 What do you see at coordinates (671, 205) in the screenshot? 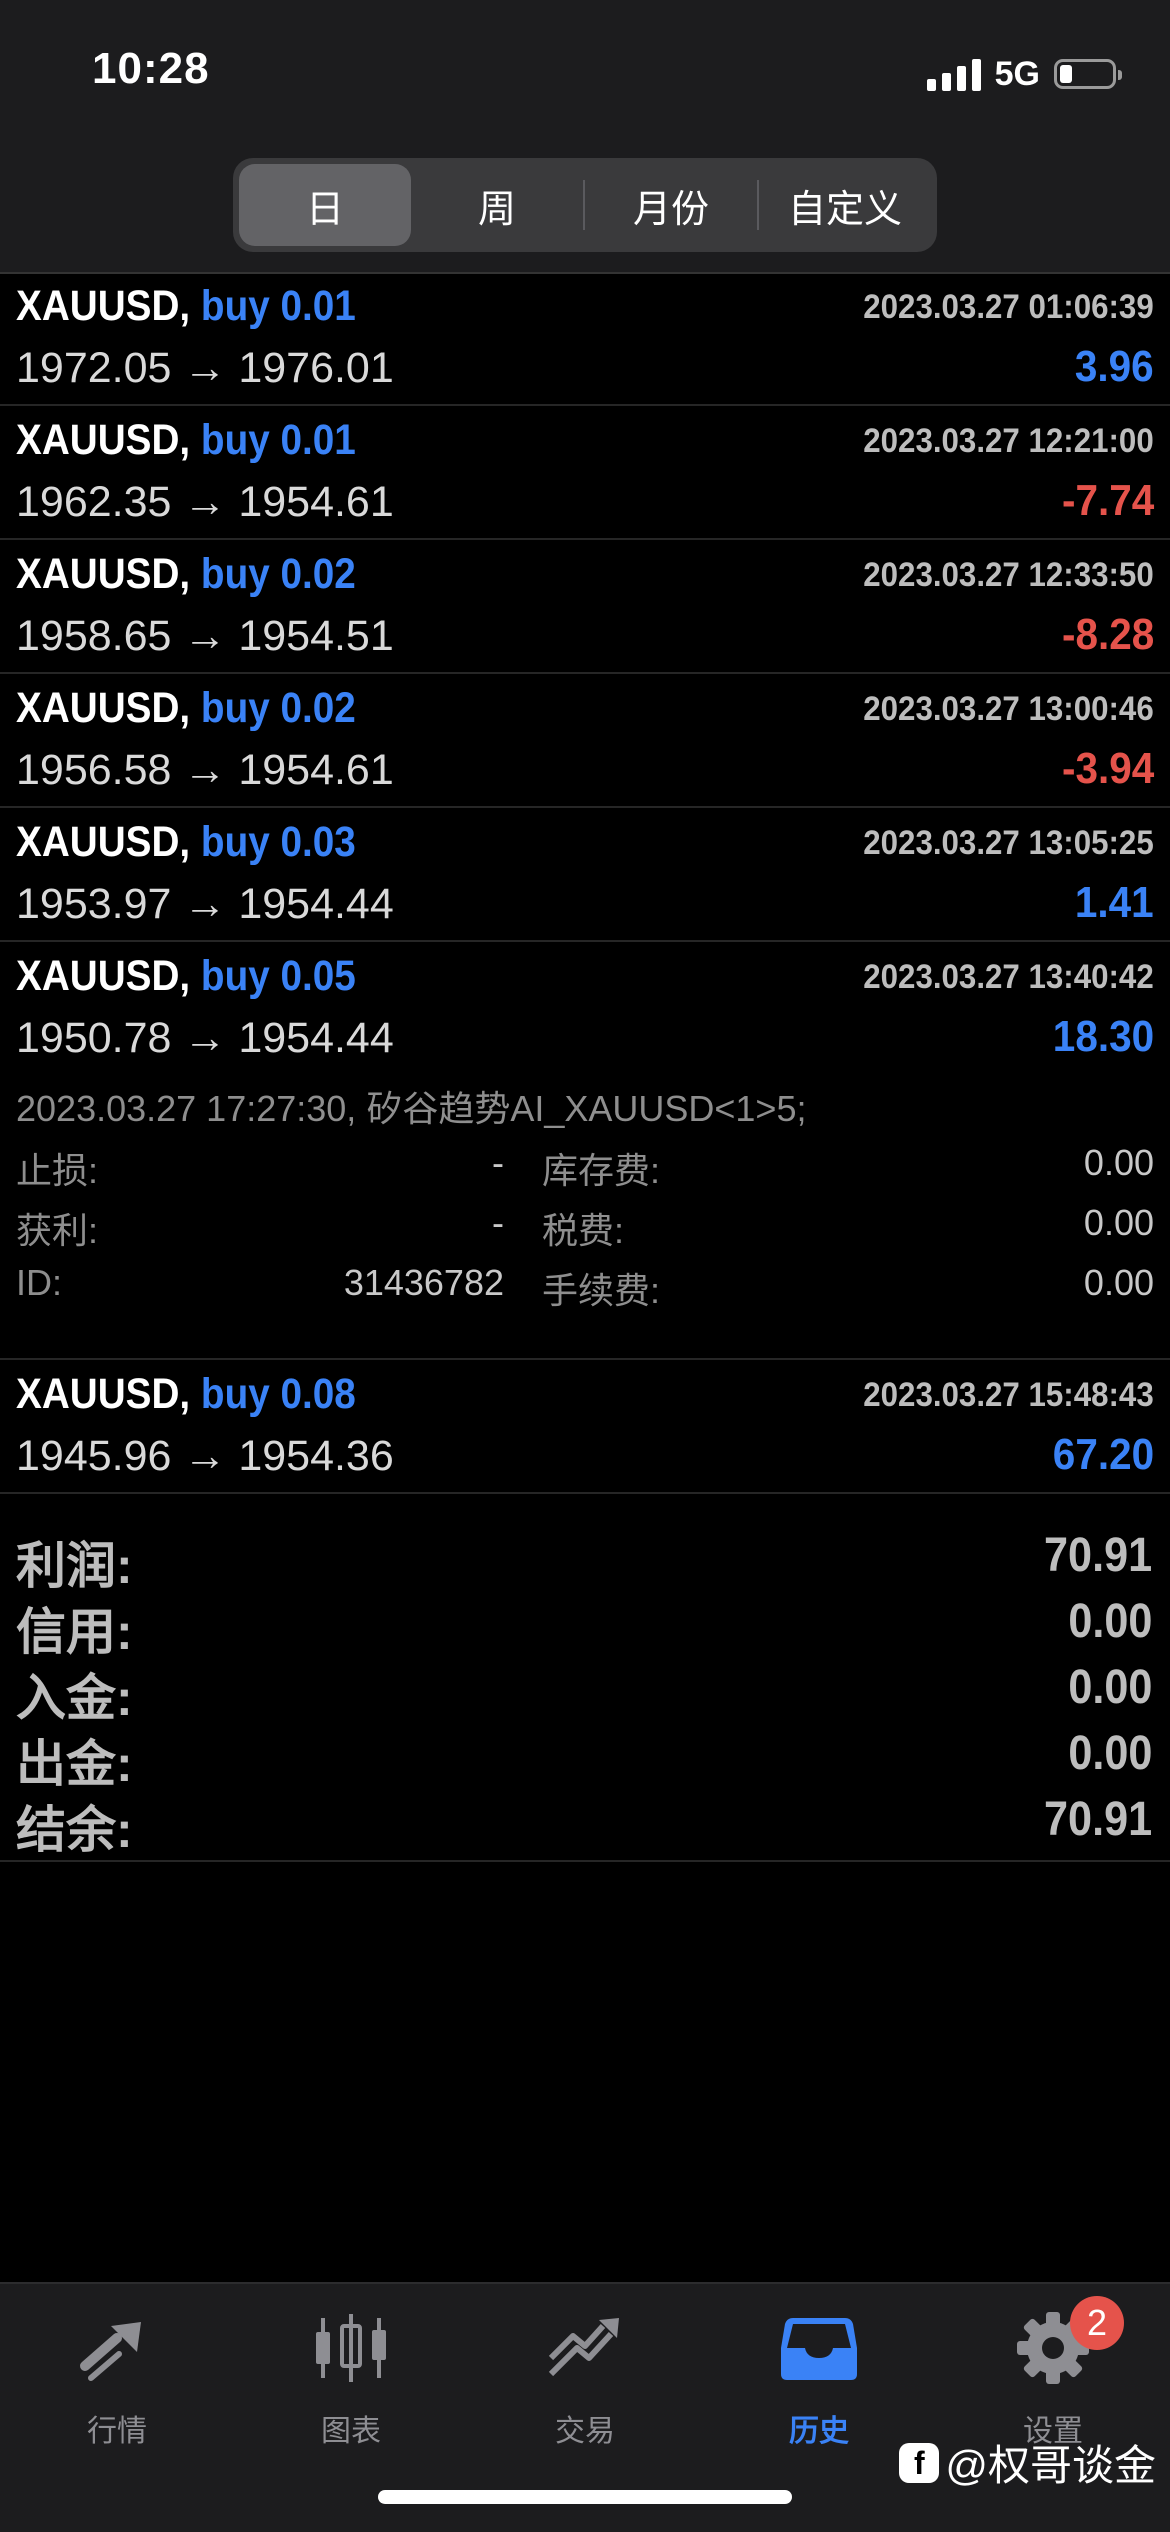
I see `period-tab-month: 月份` at bounding box center [671, 205].